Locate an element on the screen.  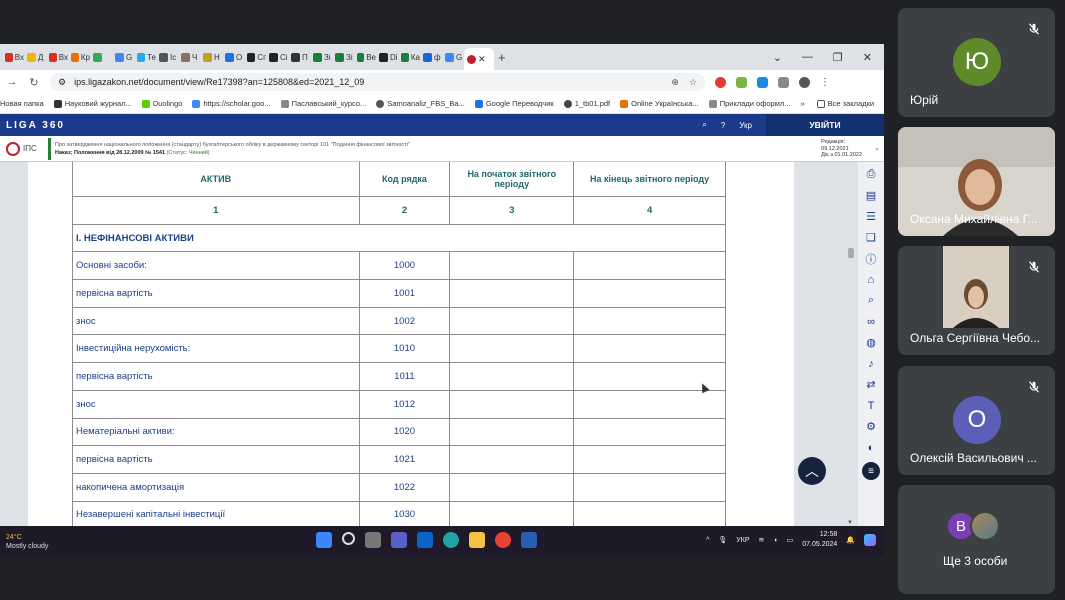
browser-tab: ф is located at coordinates (431, 57).